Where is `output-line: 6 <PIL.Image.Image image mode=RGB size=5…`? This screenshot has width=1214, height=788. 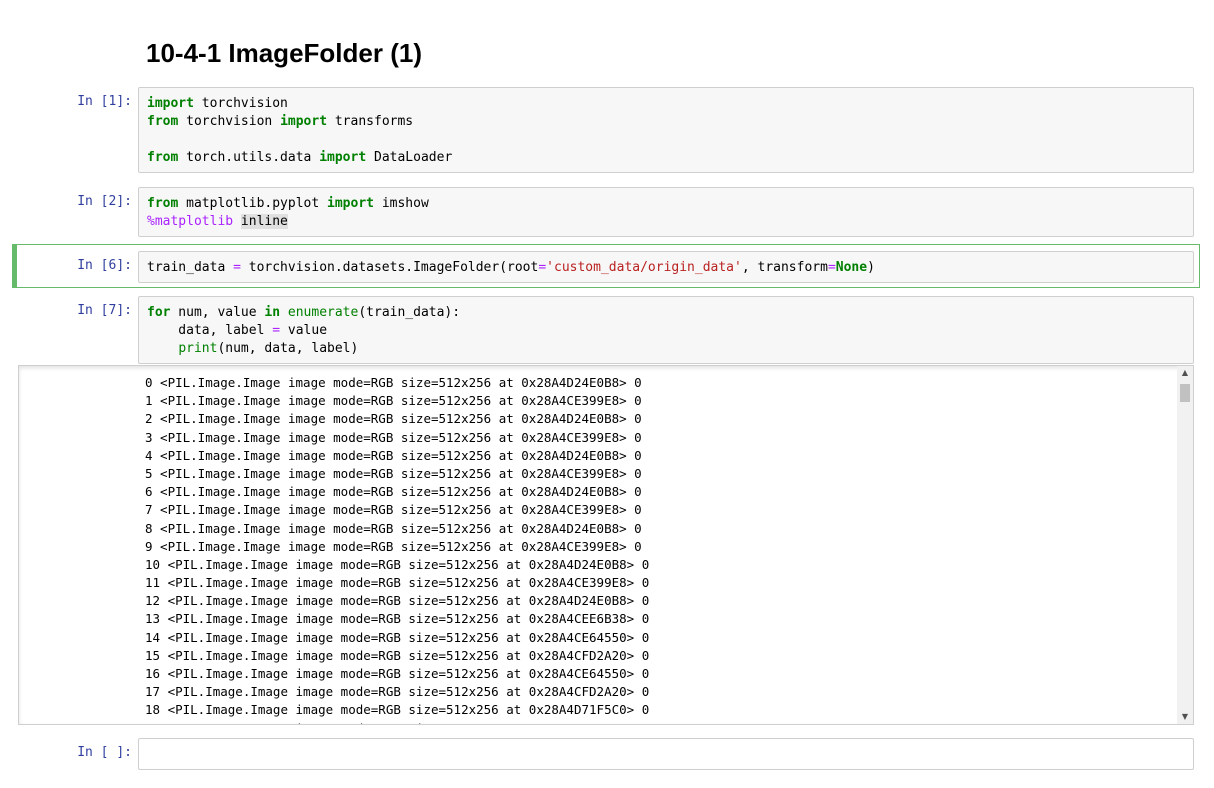
output-line: 6 <PIL.Image.Image image mode=RGB size=5… is located at coordinates (393, 492).